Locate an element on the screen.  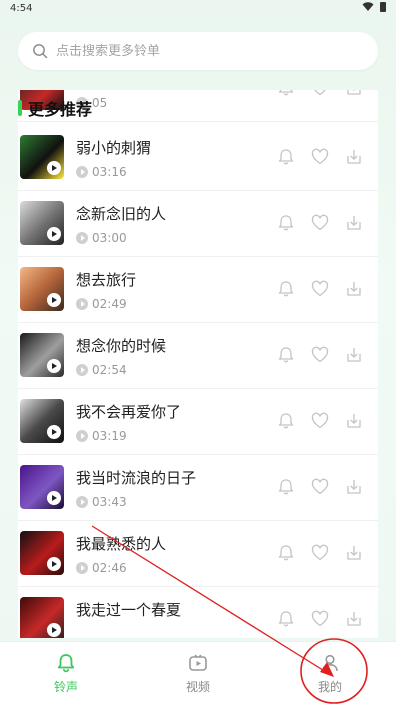
tab-video: 视频 is located at coordinates (198, 673).